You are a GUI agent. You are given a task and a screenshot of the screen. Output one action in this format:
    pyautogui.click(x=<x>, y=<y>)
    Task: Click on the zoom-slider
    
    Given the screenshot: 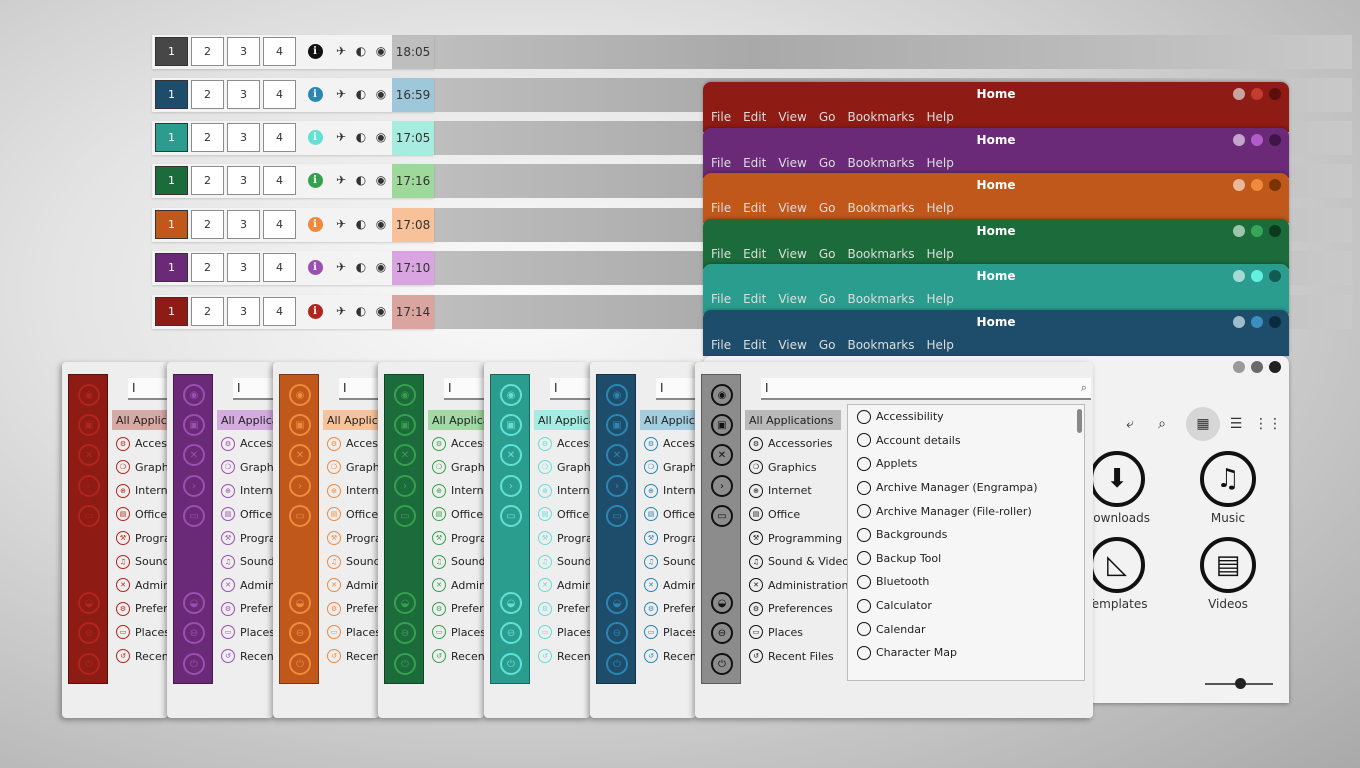 What is the action you would take?
    pyautogui.click(x=1239, y=683)
    